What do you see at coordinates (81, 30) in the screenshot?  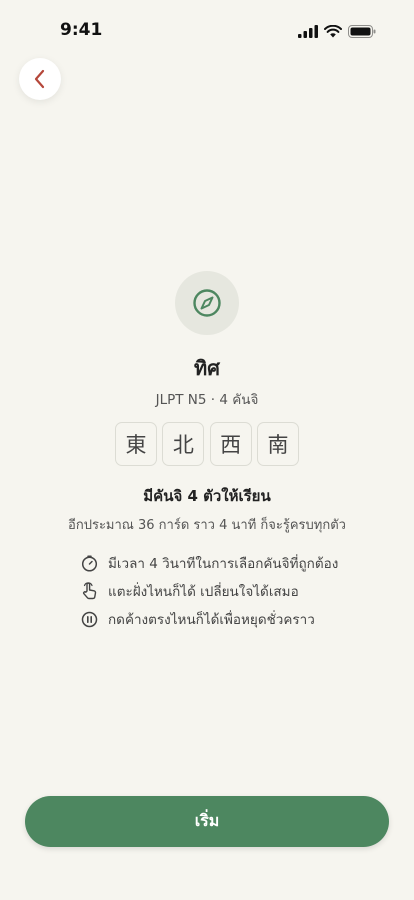 I see `status-time: 9:41` at bounding box center [81, 30].